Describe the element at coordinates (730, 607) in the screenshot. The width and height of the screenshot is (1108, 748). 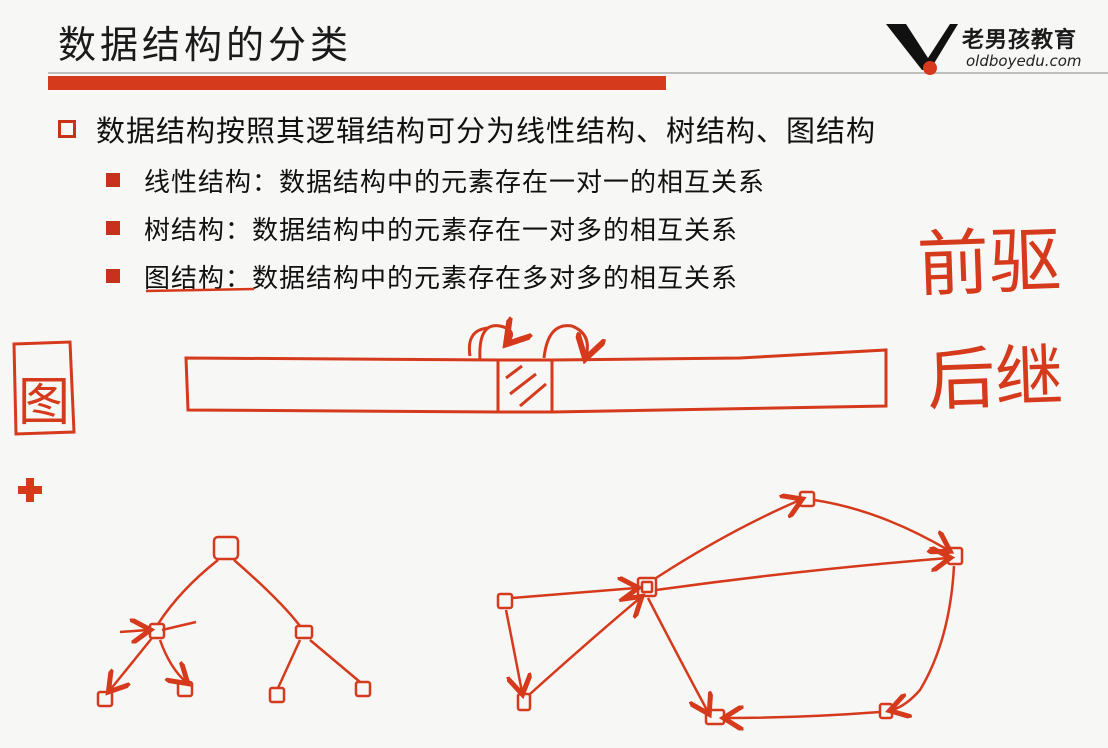
I see `graph-diagram` at that location.